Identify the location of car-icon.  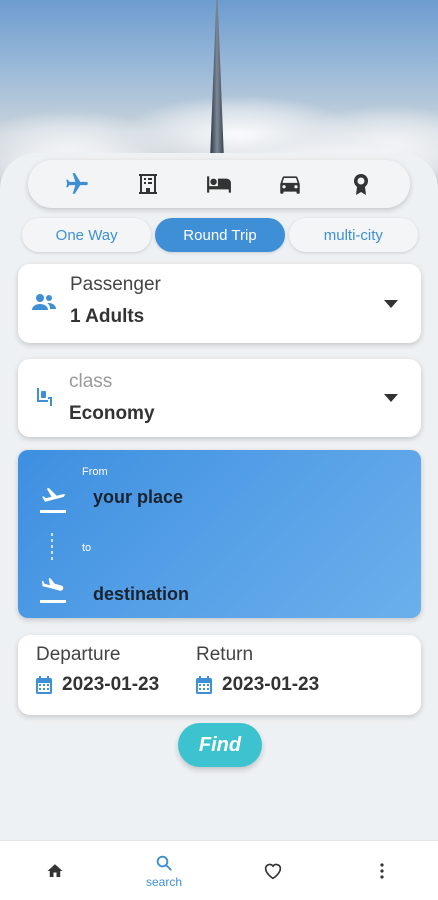
(290, 184).